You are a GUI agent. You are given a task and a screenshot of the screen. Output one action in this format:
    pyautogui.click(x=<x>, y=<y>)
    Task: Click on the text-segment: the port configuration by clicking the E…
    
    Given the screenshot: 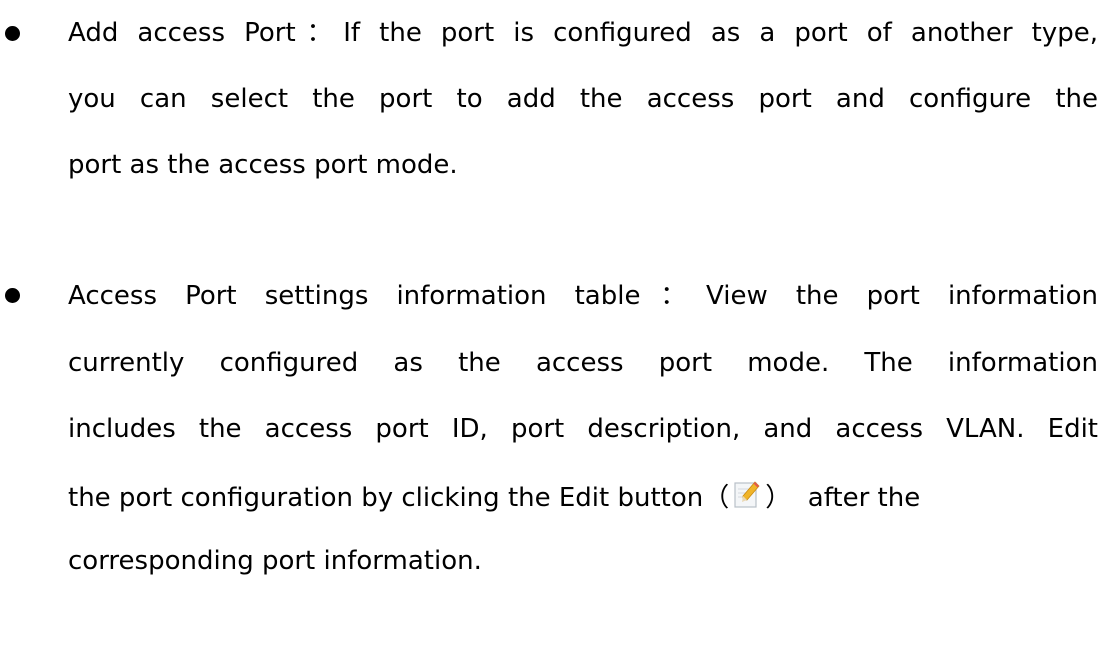 What is the action you would take?
    pyautogui.click(x=399, y=498)
    